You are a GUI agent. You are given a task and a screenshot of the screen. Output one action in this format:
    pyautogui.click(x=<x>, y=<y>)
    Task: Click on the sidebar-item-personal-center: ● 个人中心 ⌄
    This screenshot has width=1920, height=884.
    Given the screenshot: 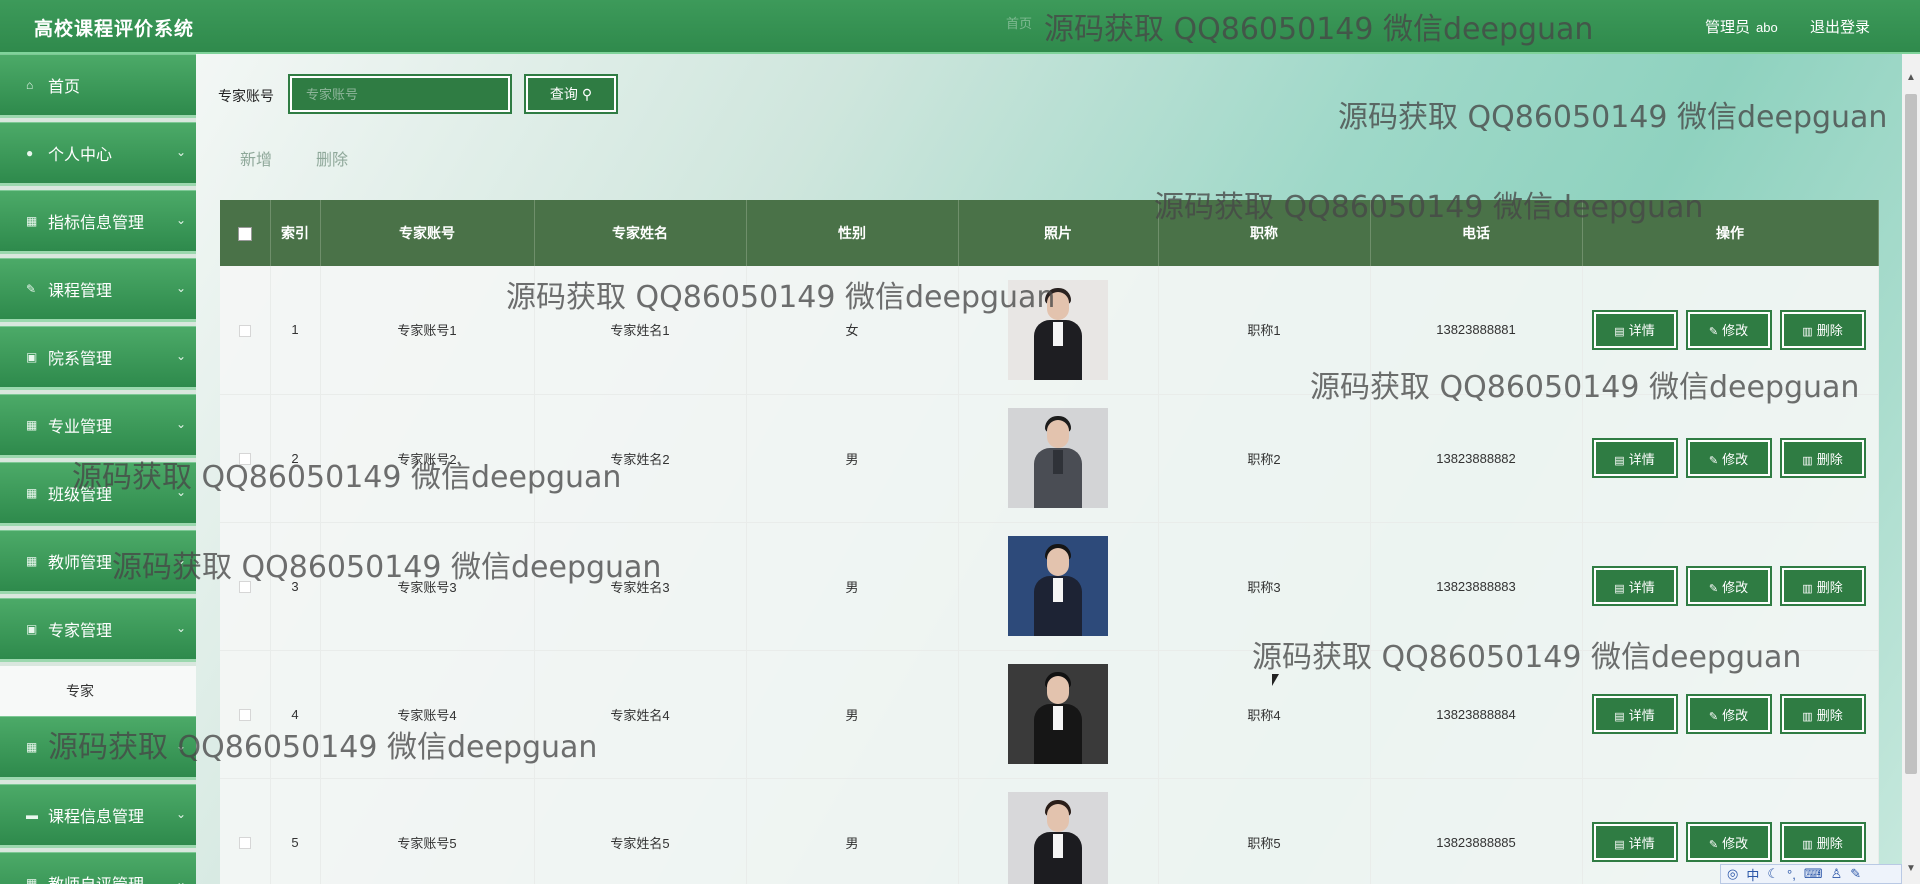 What is the action you would take?
    pyautogui.click(x=98, y=154)
    